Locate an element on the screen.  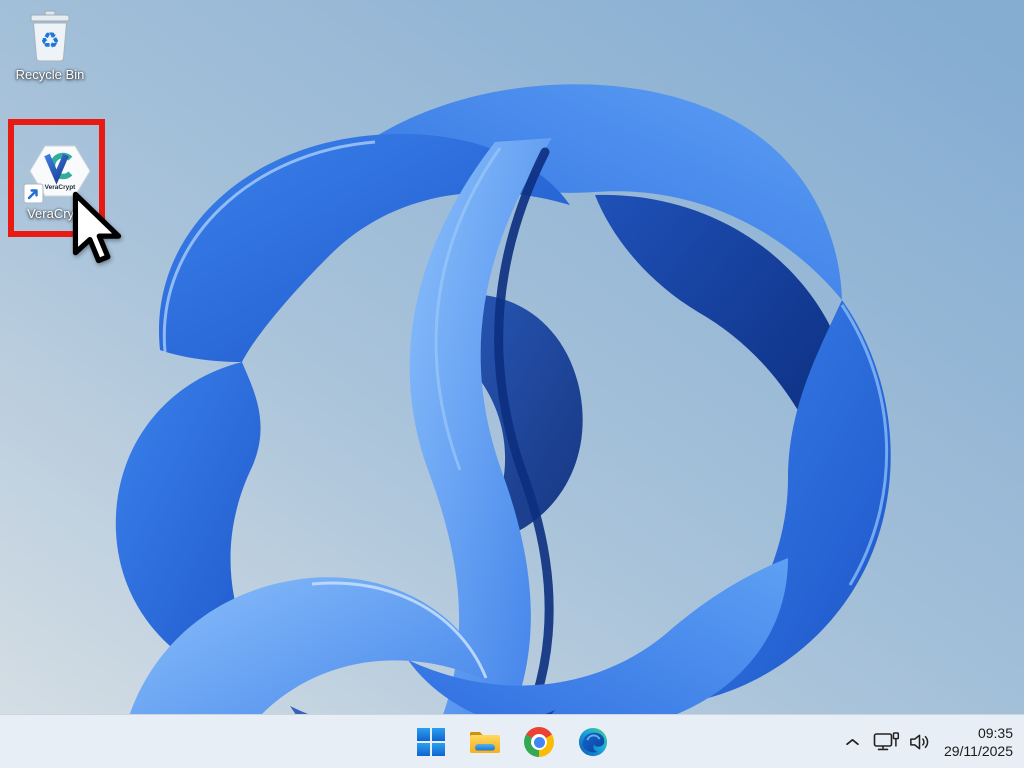
windows-logo-icon is located at coordinates (431, 742).